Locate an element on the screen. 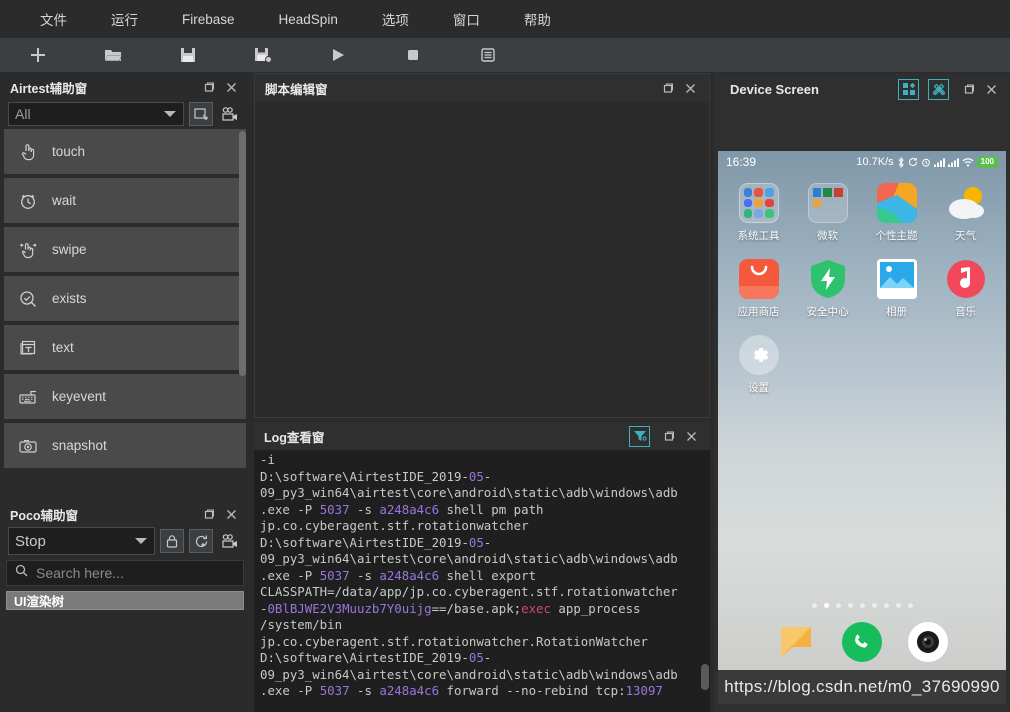 The width and height of the screenshot is (1010, 712). themes-icon is located at coordinates (896, 203).